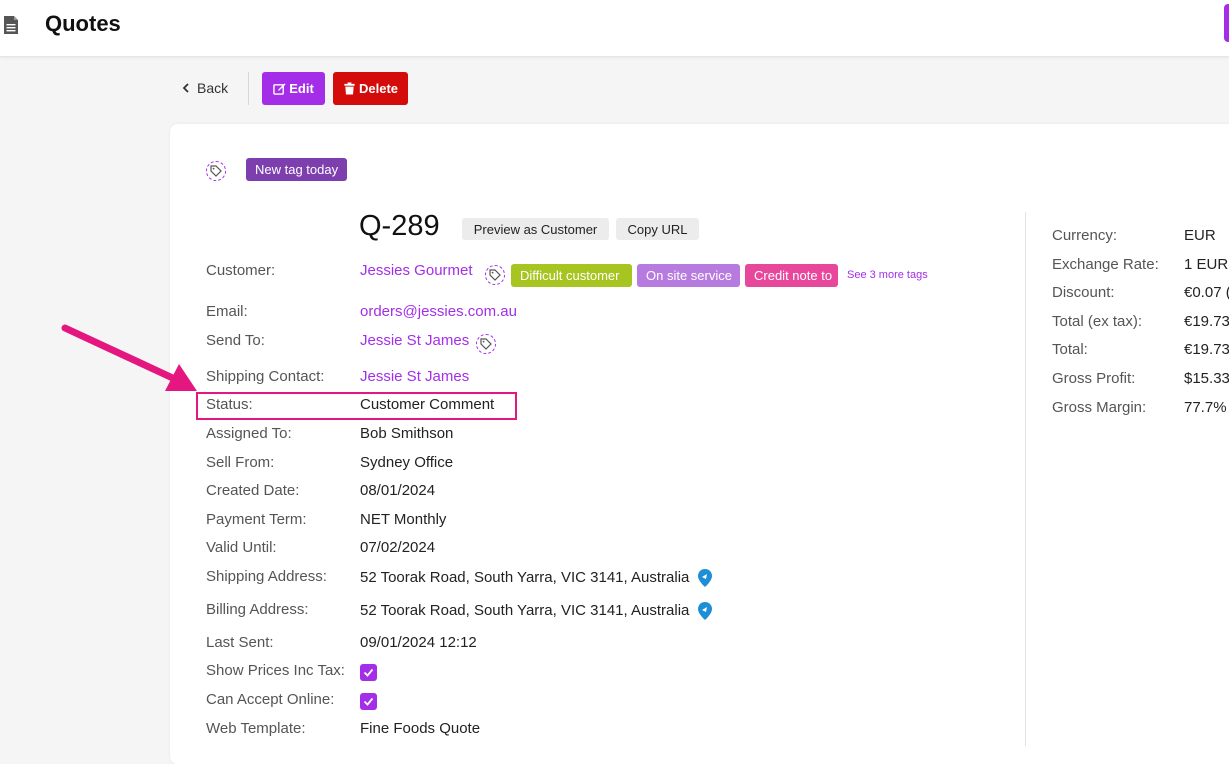  What do you see at coordinates (399, 226) in the screenshot?
I see `quote-number: Q-289` at bounding box center [399, 226].